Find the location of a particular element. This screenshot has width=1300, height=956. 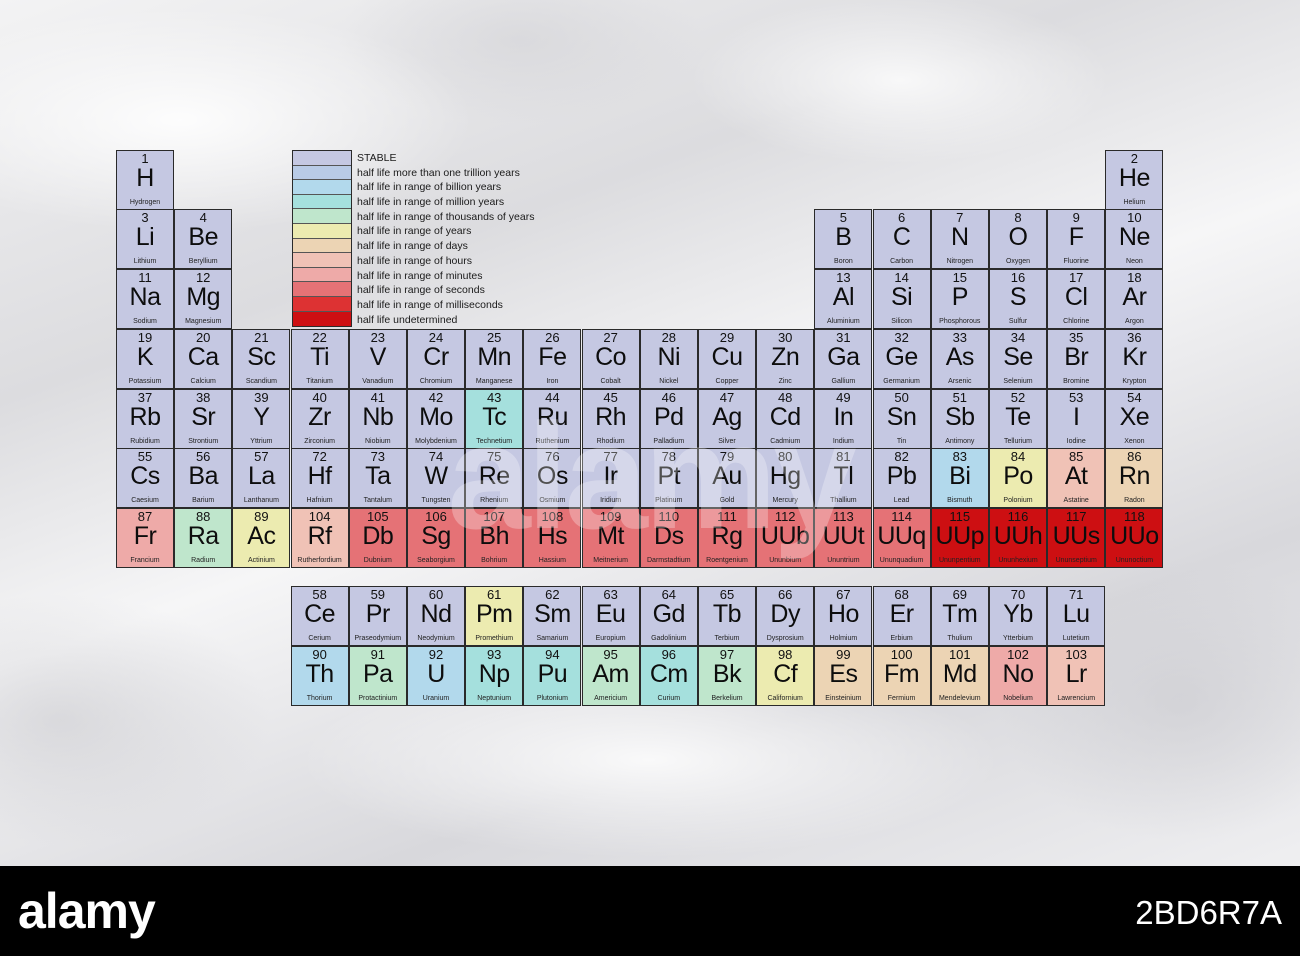

element-symbol: V is located at coordinates (378, 357).